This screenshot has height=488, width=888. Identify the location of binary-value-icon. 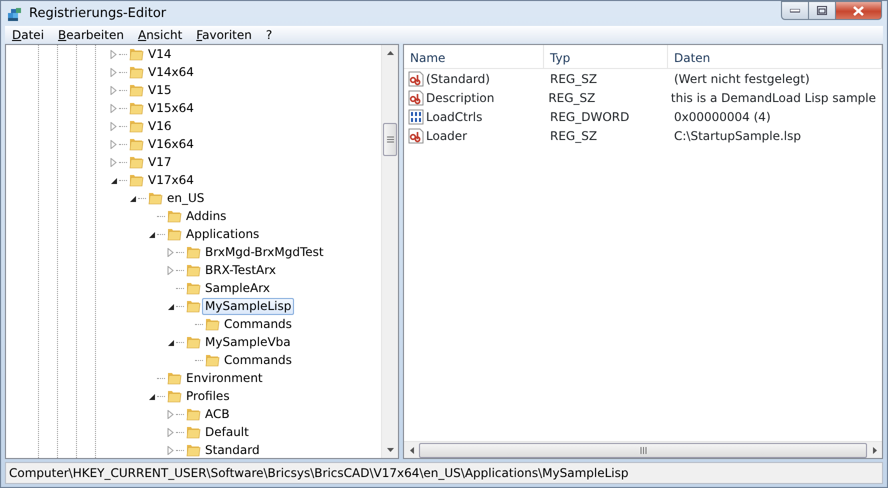
(416, 116).